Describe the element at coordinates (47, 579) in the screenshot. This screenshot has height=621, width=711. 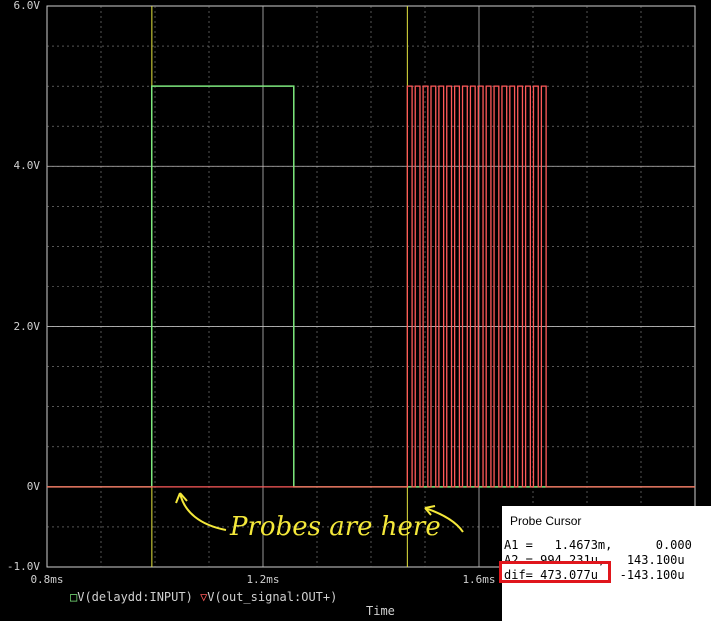
I see `x-tick-label: 0.8ms` at that location.